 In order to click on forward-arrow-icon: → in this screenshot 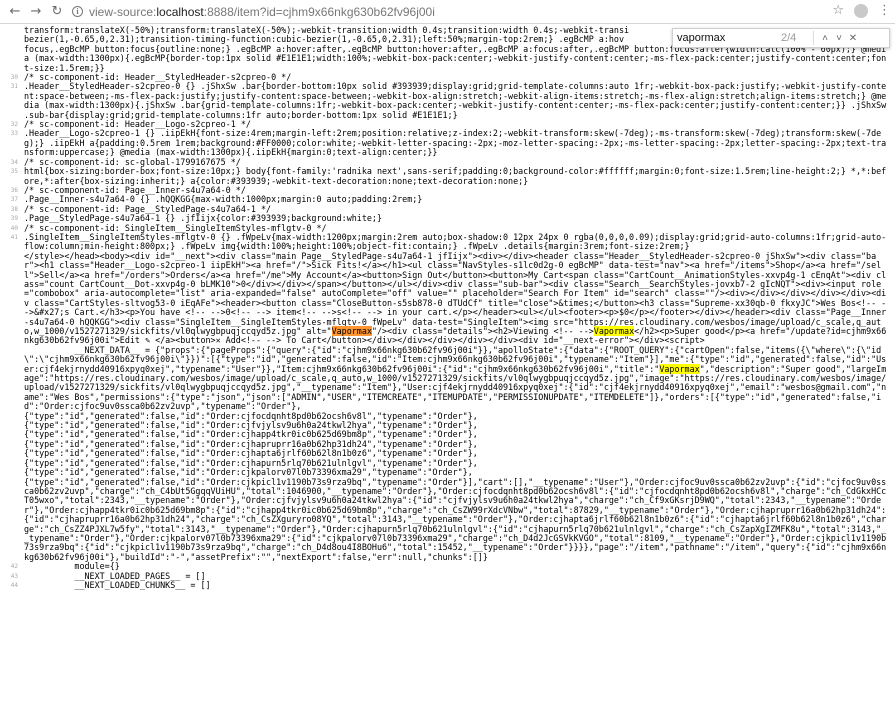, I will do `click(36, 11)`.